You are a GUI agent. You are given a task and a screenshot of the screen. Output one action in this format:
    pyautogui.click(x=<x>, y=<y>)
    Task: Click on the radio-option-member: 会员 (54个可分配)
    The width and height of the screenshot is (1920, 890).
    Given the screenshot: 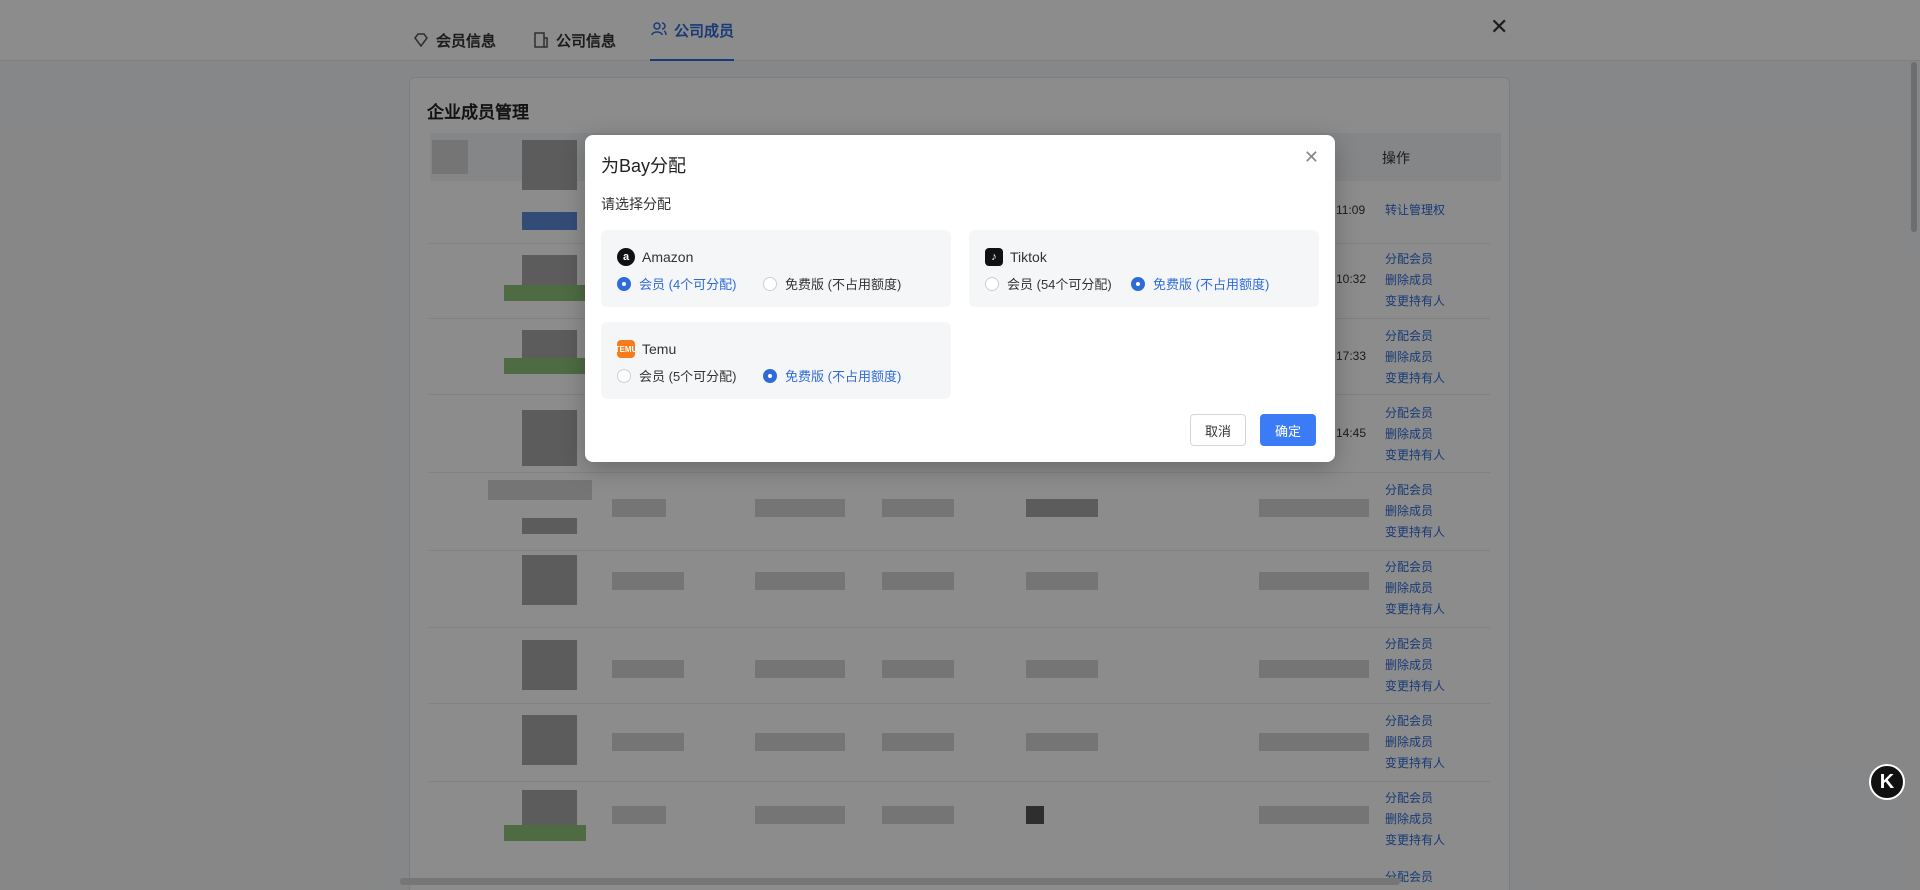 What is the action you would take?
    pyautogui.click(x=1048, y=283)
    